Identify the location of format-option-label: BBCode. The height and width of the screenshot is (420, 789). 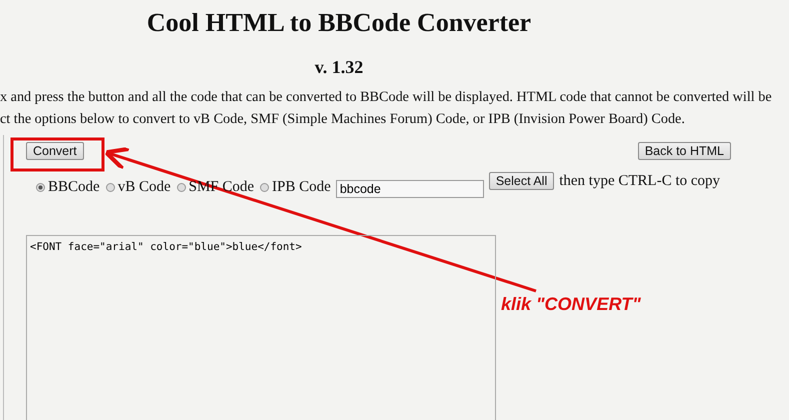
(74, 187).